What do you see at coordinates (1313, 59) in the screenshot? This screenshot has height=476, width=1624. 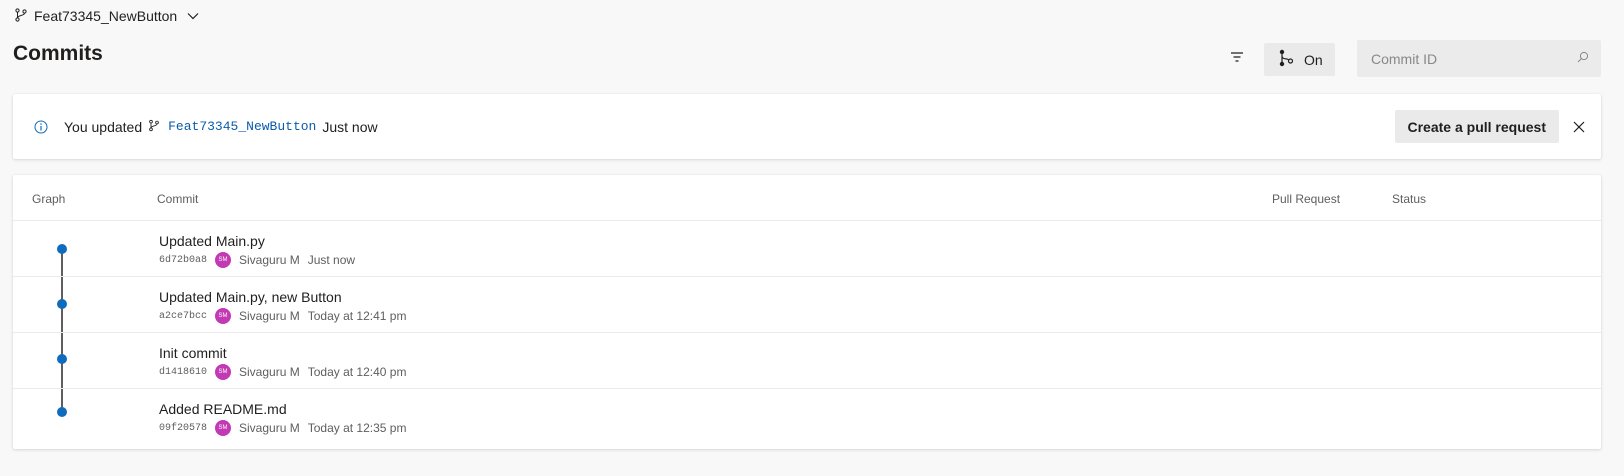 I see `graph-toggle-label: On` at bounding box center [1313, 59].